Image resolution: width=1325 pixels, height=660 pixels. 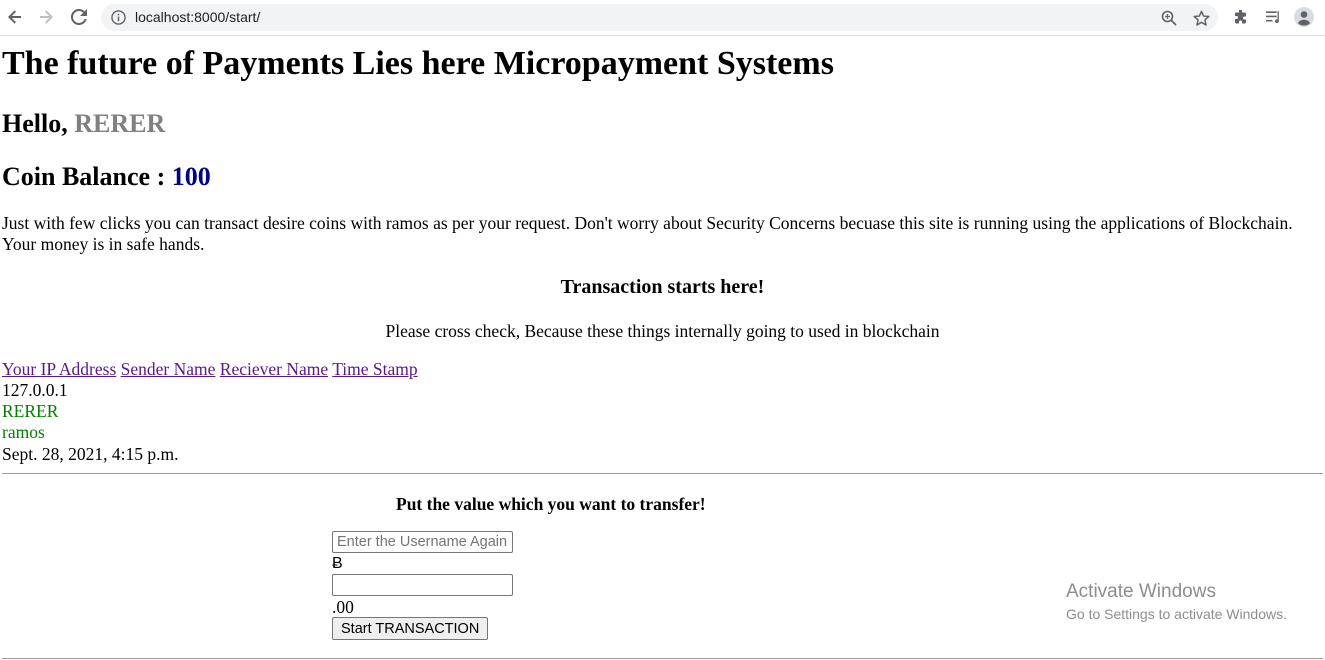 What do you see at coordinates (35, 390) in the screenshot?
I see `ip-address-value: 127.0.0.1` at bounding box center [35, 390].